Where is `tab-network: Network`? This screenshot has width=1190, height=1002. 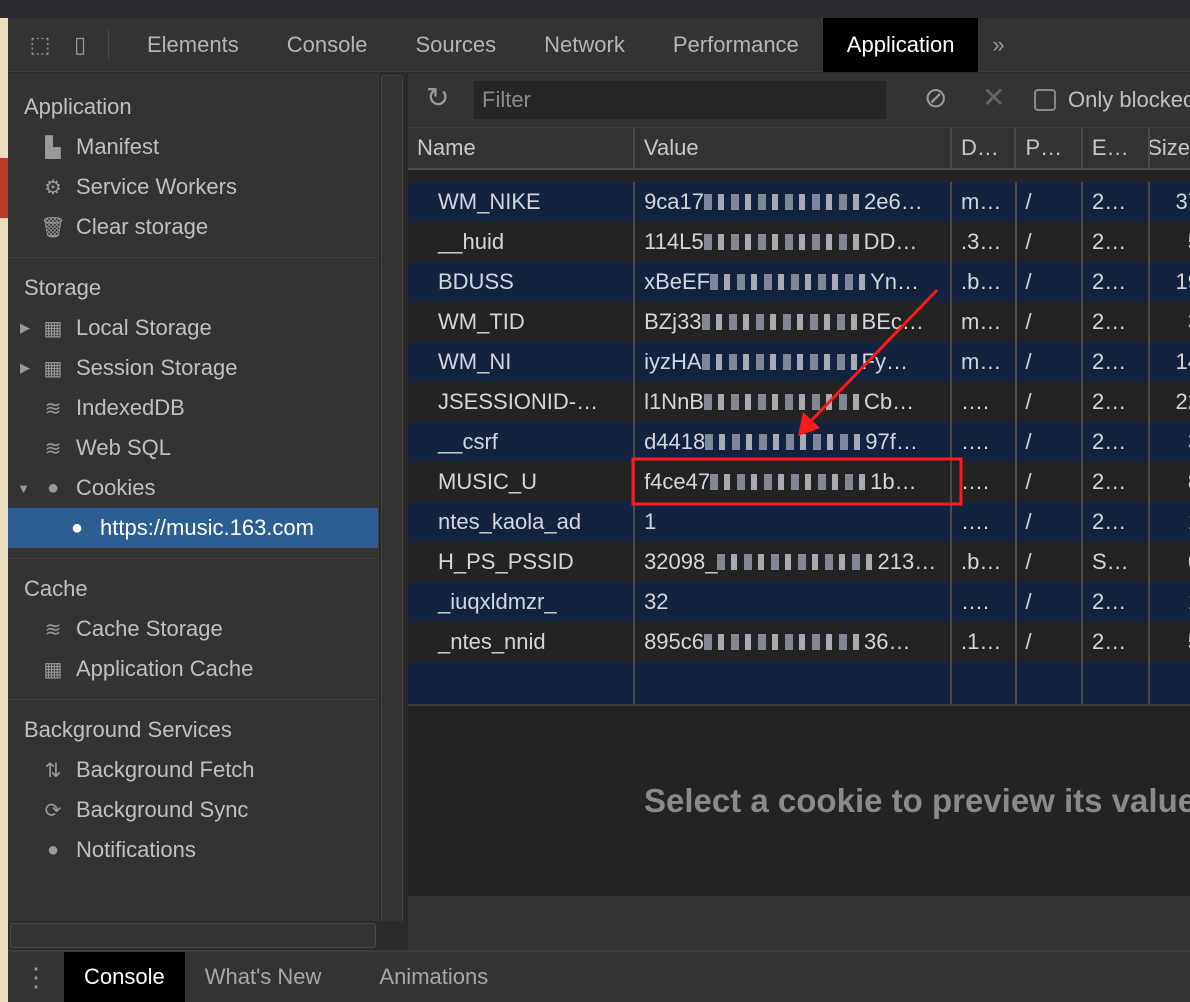
tab-network: Network is located at coordinates (584, 45).